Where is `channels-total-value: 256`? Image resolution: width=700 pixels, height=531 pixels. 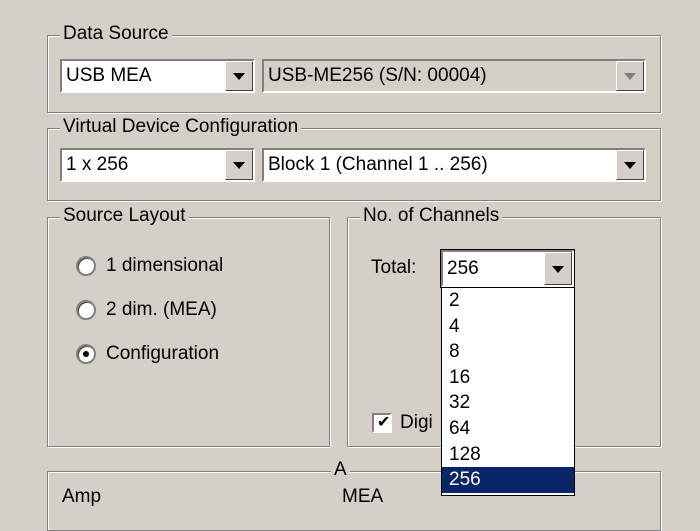
channels-total-value: 256 is located at coordinates (463, 268).